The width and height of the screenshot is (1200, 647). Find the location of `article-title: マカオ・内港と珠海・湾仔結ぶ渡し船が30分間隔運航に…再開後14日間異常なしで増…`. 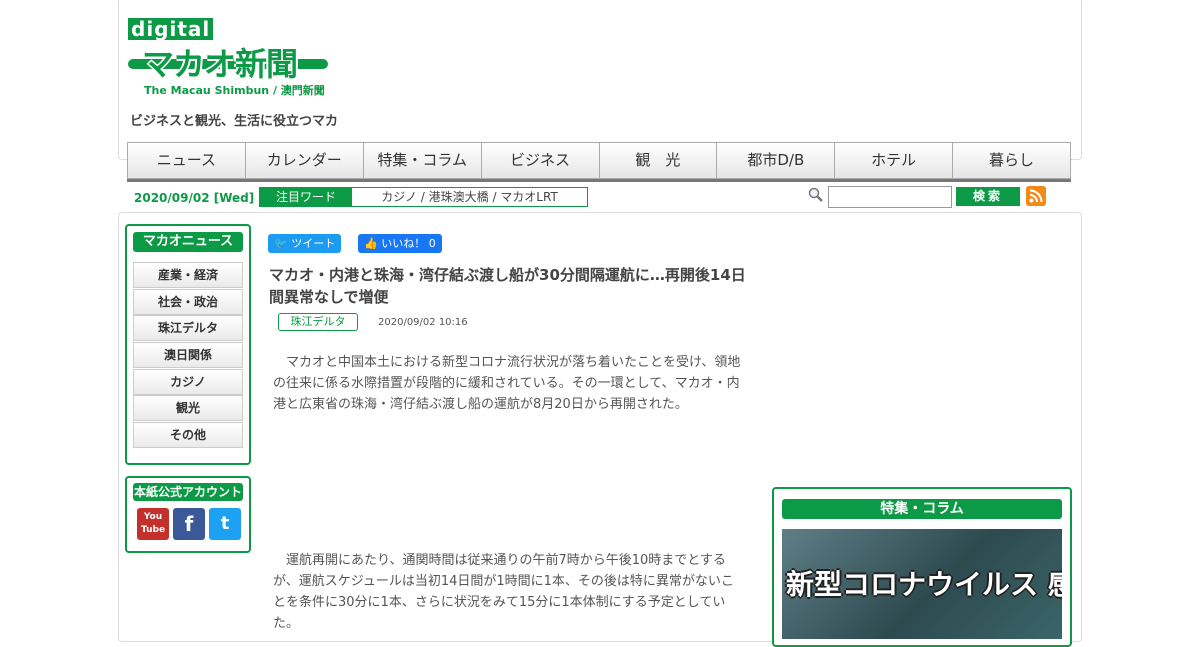

article-title: マカオ・内港と珠海・湾仔結ぶ渡し船が30分間隔運航に…再開後14日間異常なしで増… is located at coordinates (507, 286).